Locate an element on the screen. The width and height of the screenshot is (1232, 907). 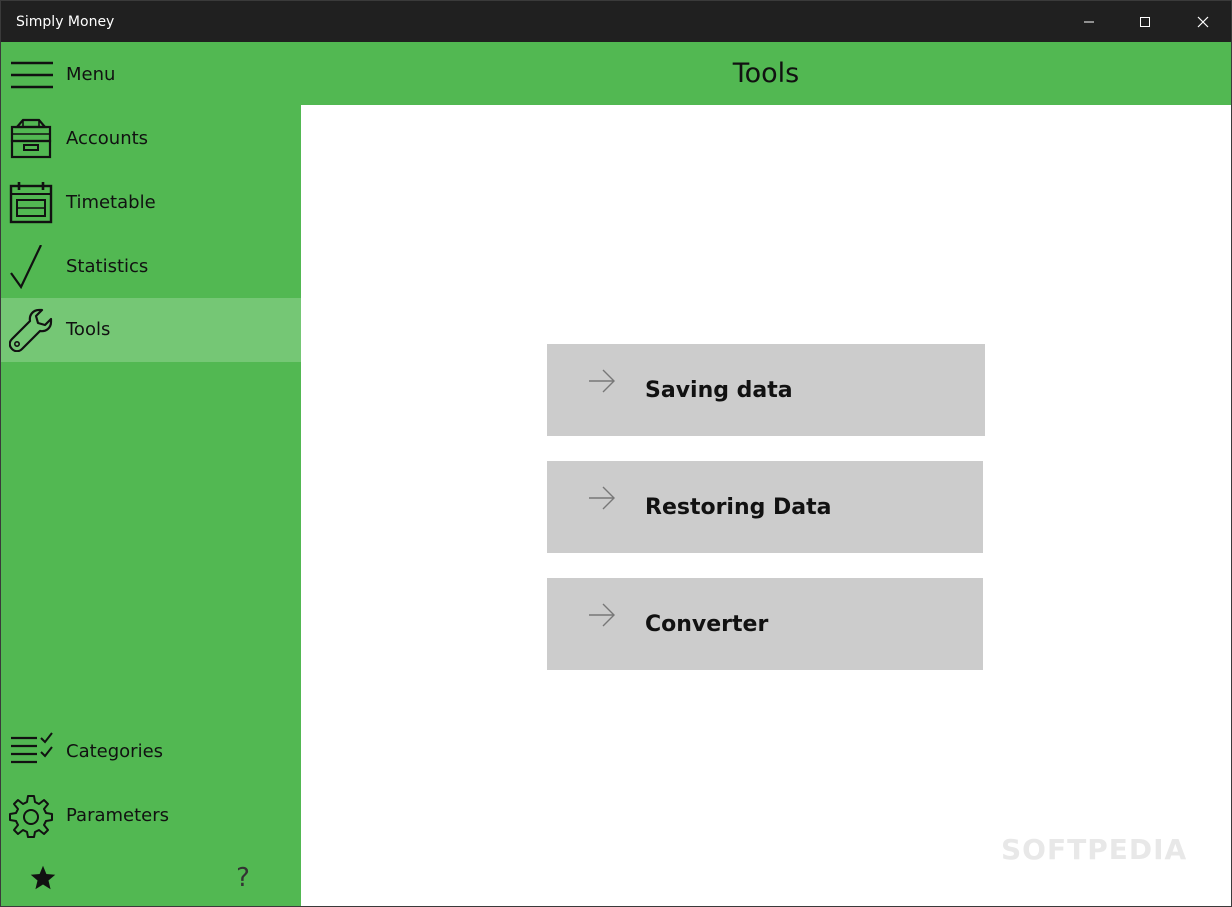
title-bar: Simply Money is located at coordinates (616, 21).